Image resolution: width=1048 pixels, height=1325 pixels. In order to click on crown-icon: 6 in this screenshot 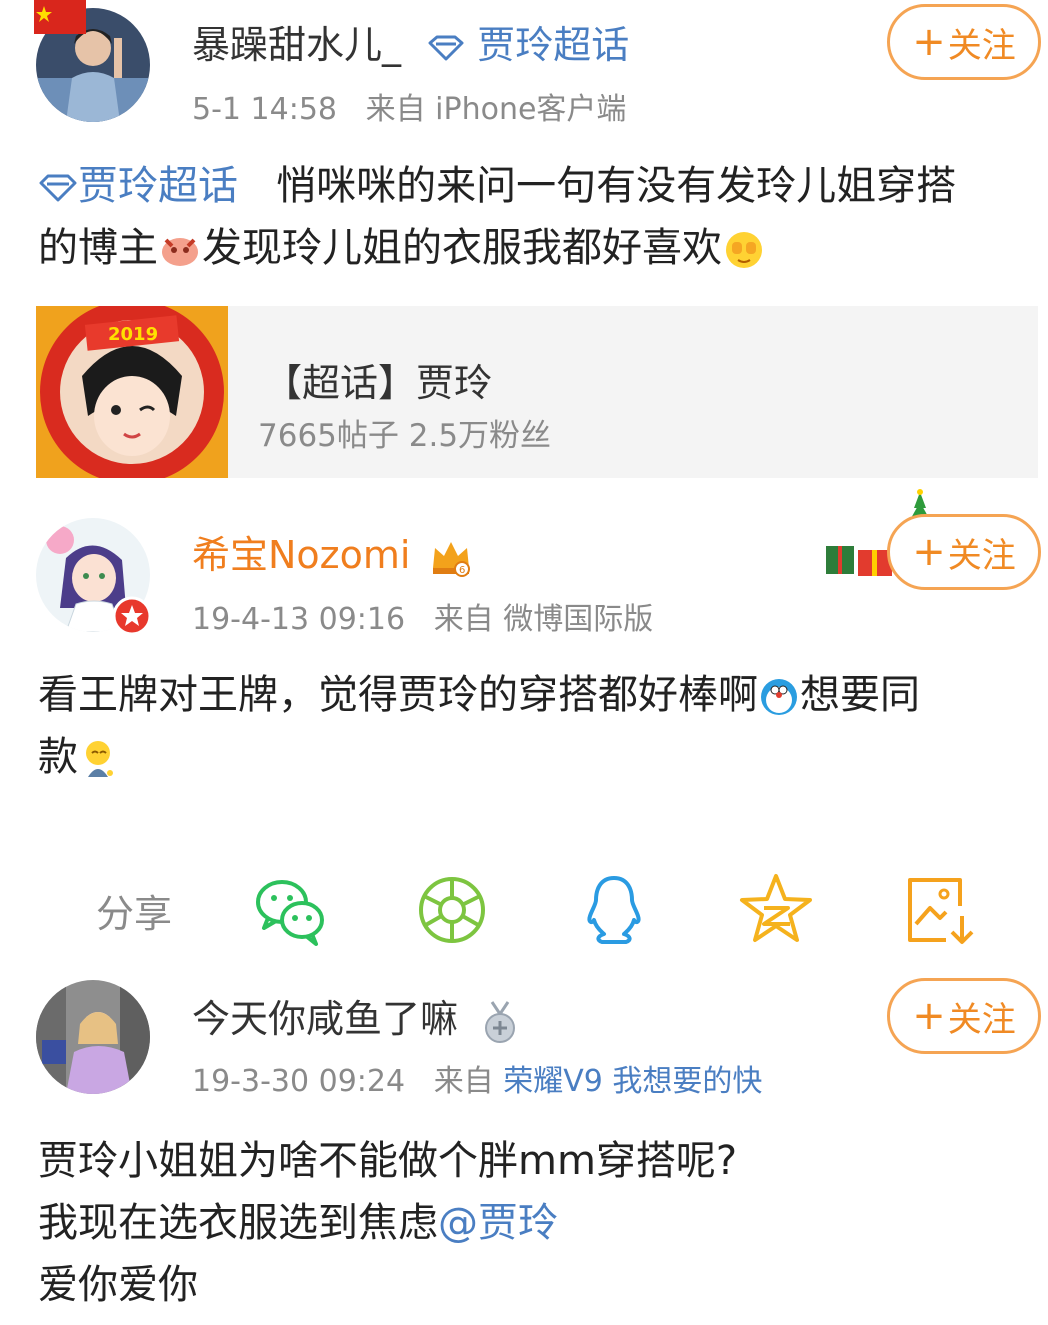, I will do `click(451, 559)`.